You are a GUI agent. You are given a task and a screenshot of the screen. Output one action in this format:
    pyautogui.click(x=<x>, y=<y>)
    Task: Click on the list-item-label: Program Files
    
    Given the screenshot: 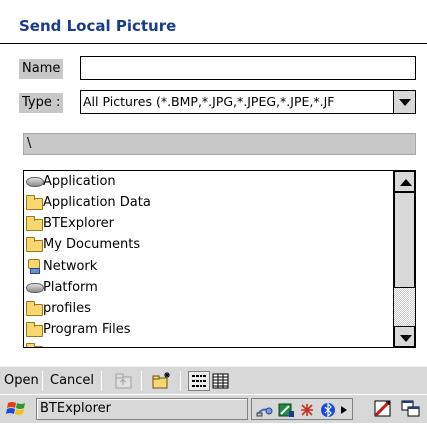 What is the action you would take?
    pyautogui.click(x=87, y=329)
    